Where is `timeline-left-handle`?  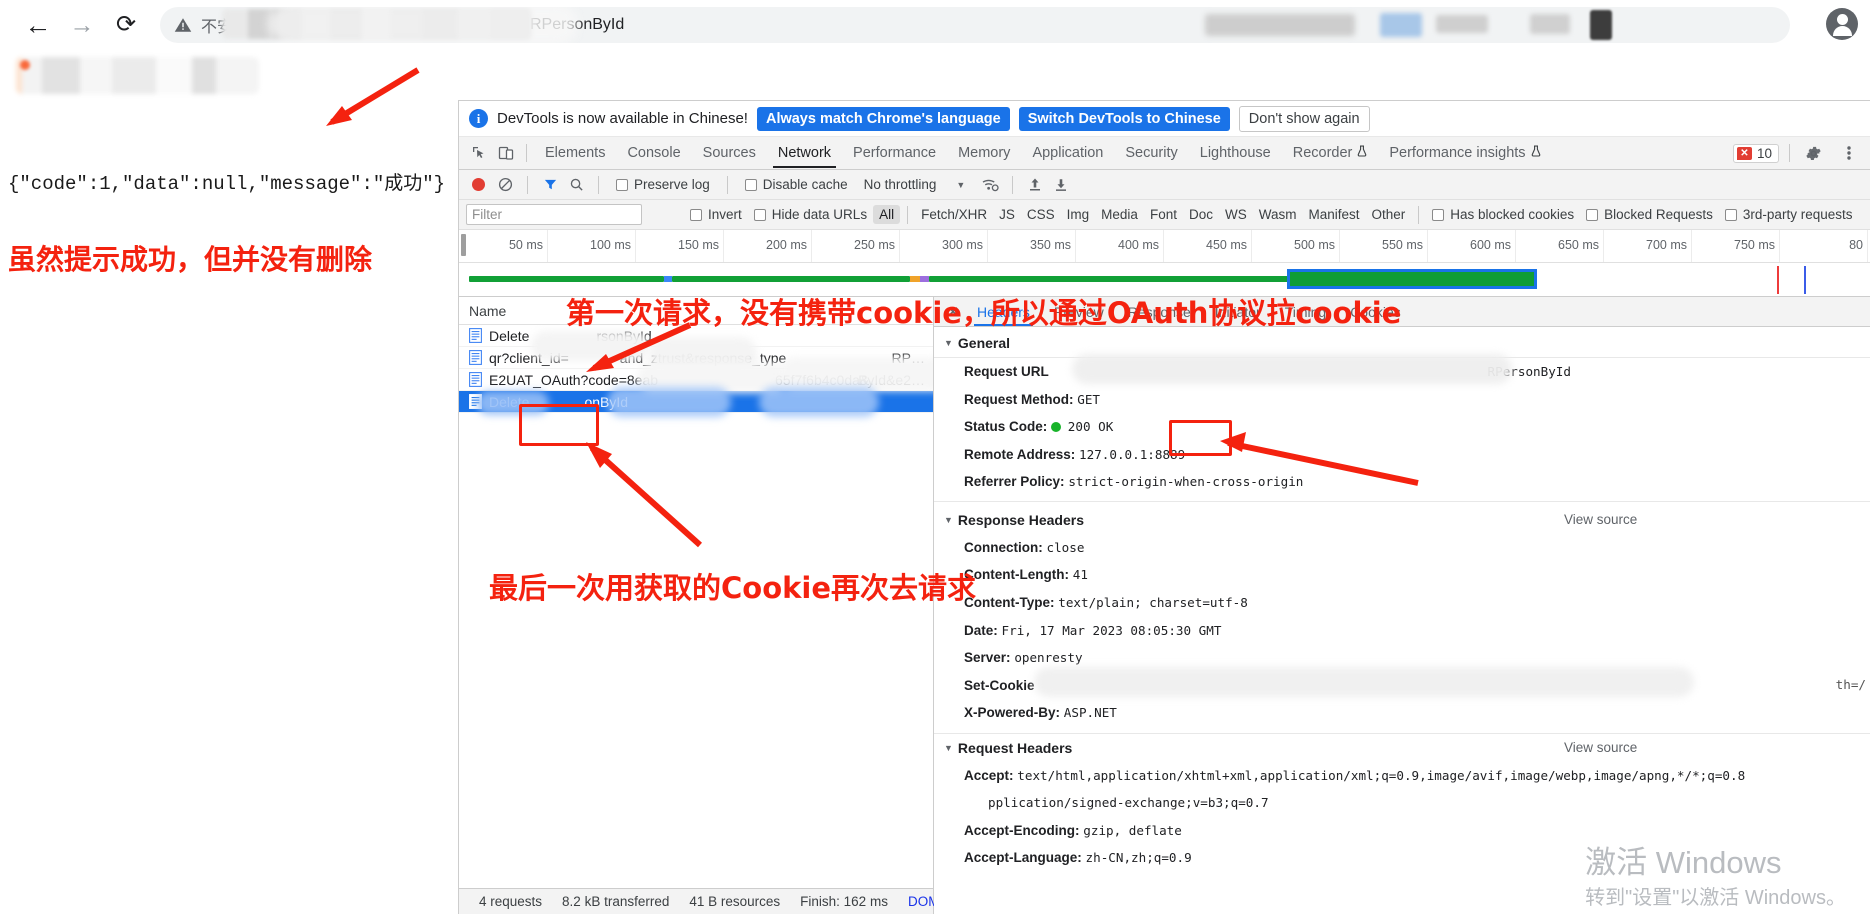 timeline-left-handle is located at coordinates (463, 245).